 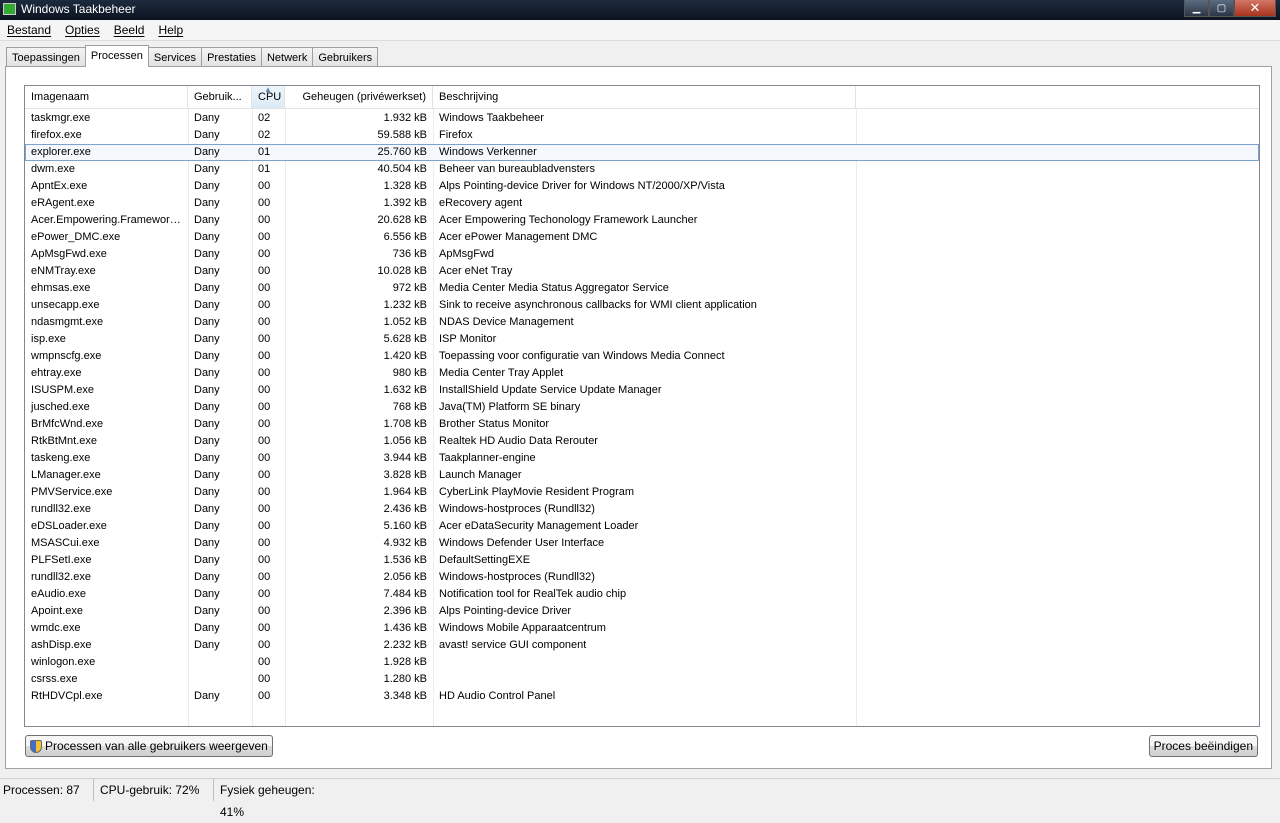 What do you see at coordinates (491, 118) in the screenshot?
I see `description-cell: Windows Taakbeheer` at bounding box center [491, 118].